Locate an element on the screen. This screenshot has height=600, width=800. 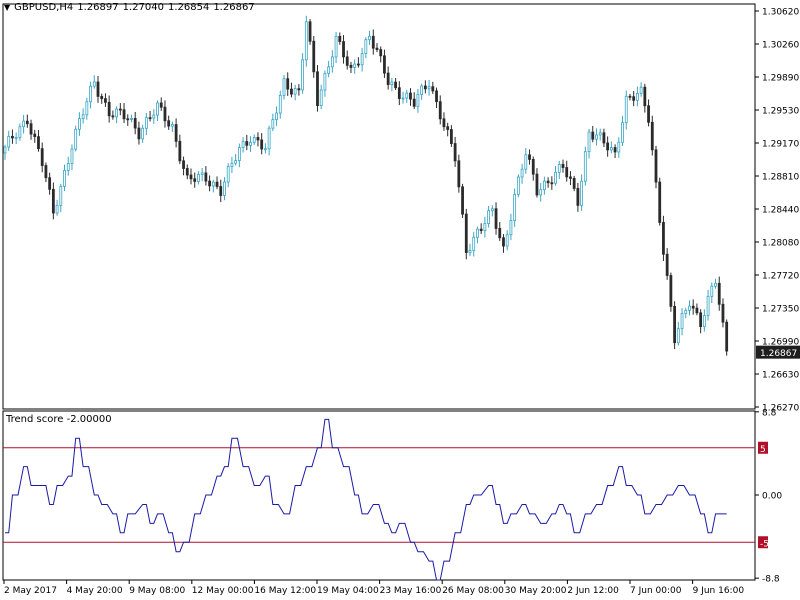
time-tick-label: 26 May 08:00 is located at coordinates (473, 591).